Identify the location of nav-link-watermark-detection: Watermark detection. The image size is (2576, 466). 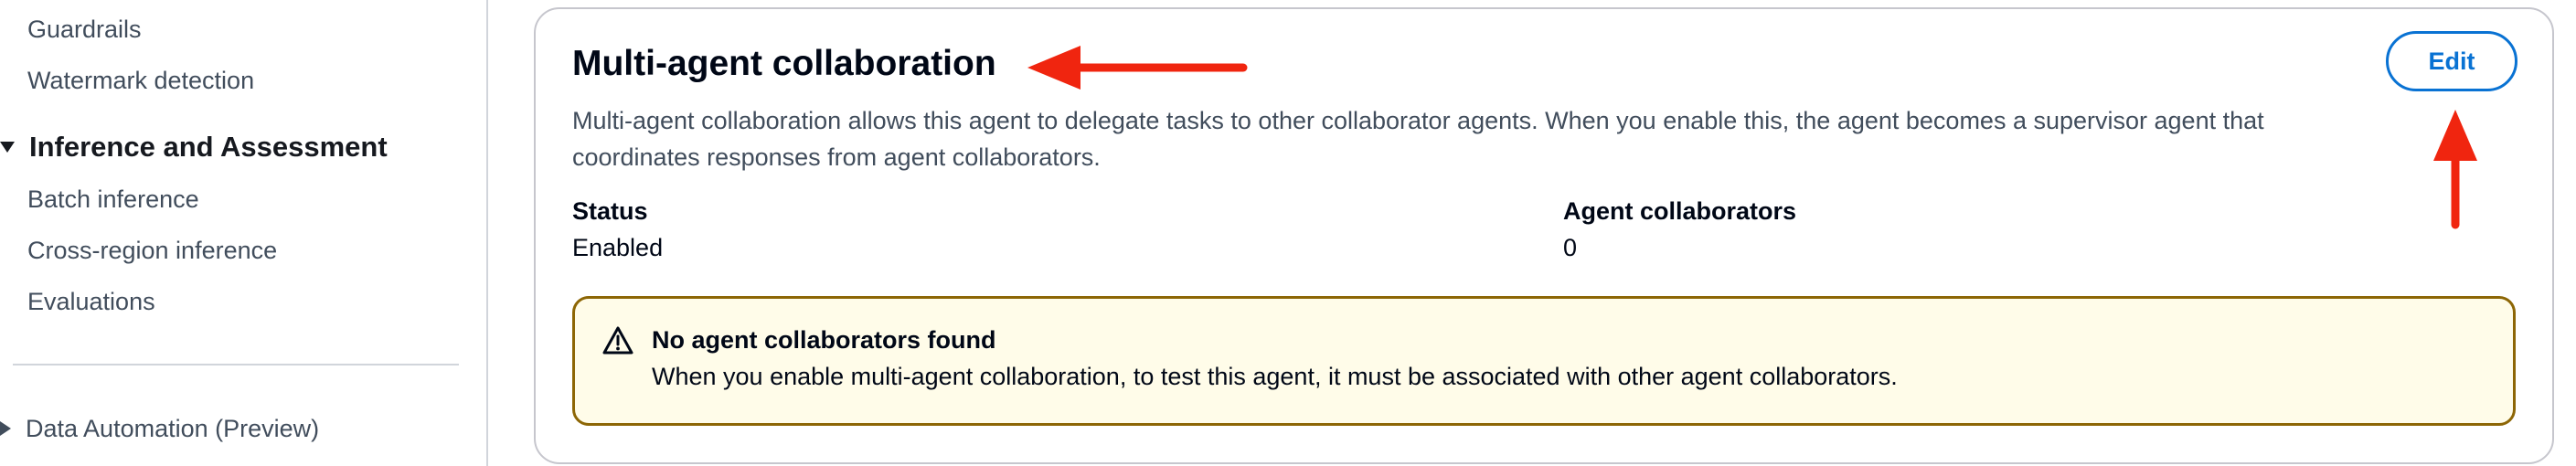
(140, 80).